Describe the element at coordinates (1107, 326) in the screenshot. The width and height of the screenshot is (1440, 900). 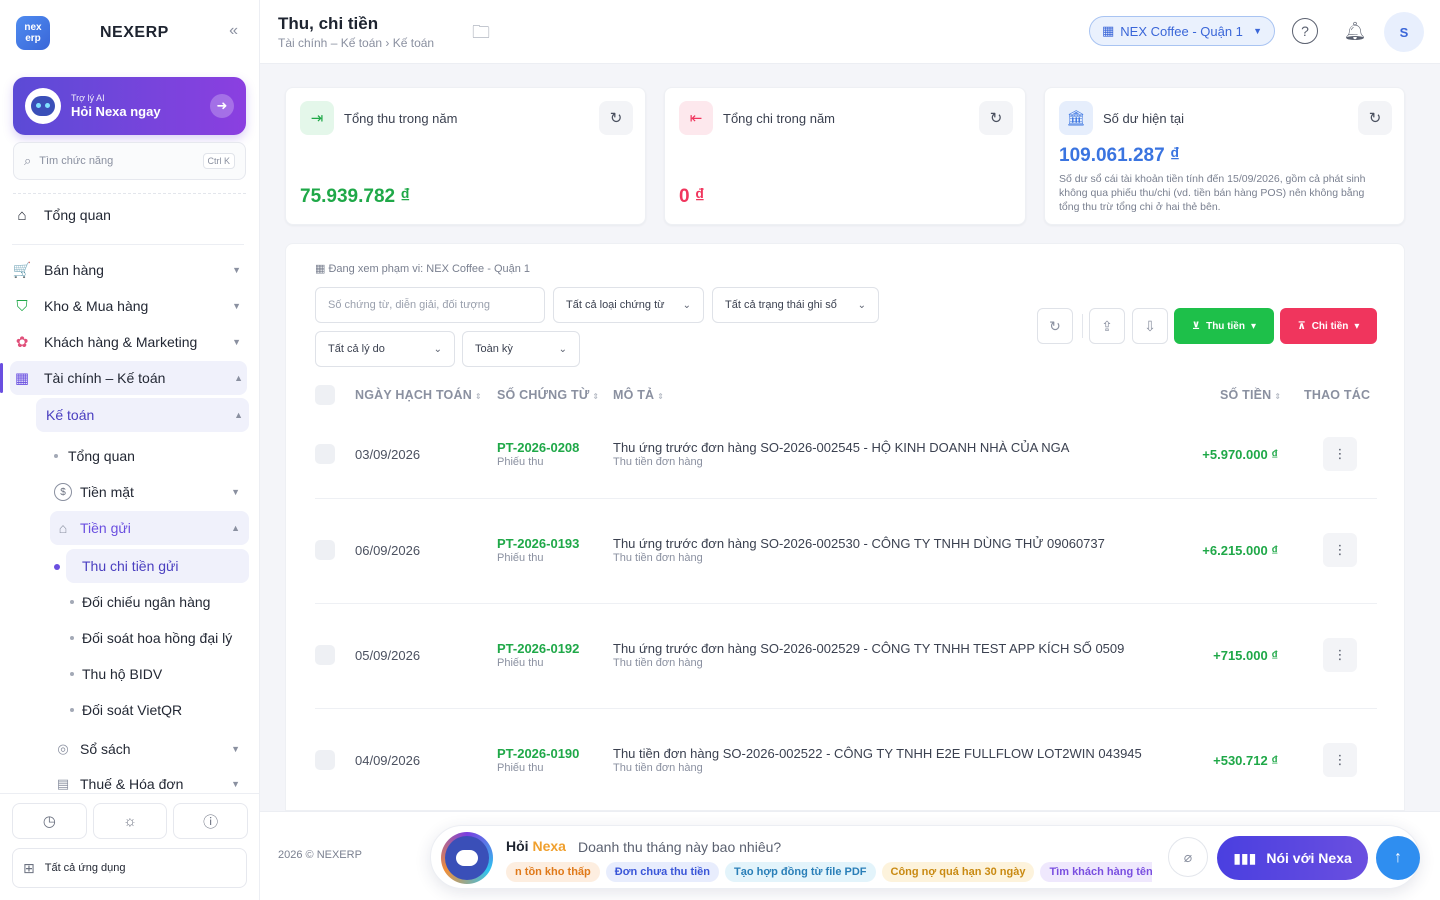
I see `upload-icon: ⇪` at that location.